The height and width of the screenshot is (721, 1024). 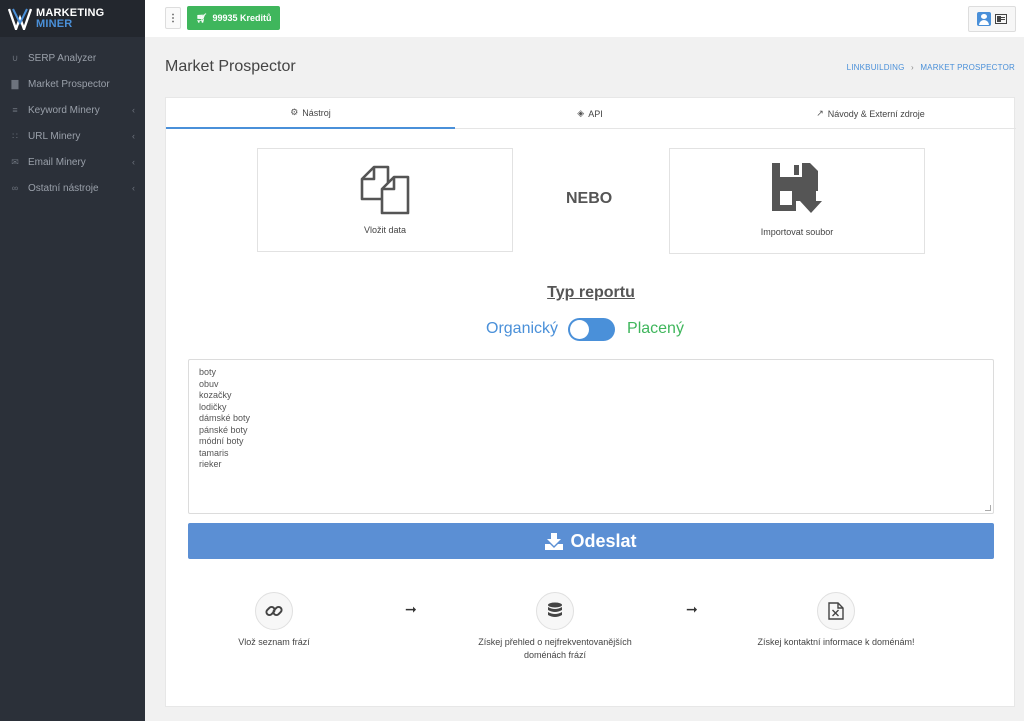 I want to click on phrase-line: tamaris, so click(x=214, y=452).